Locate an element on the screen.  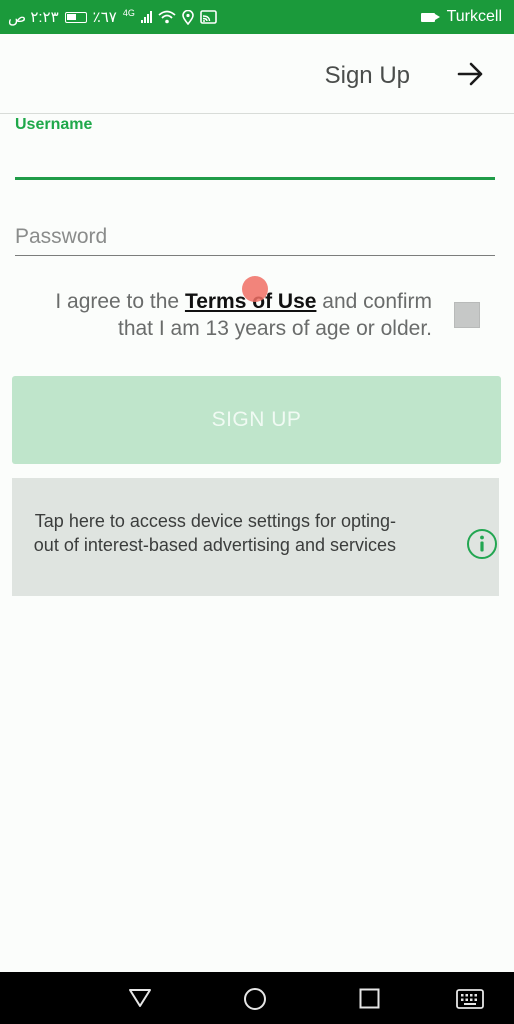
status-time: ٢:٢٣ ص is located at coordinates (33, 17).